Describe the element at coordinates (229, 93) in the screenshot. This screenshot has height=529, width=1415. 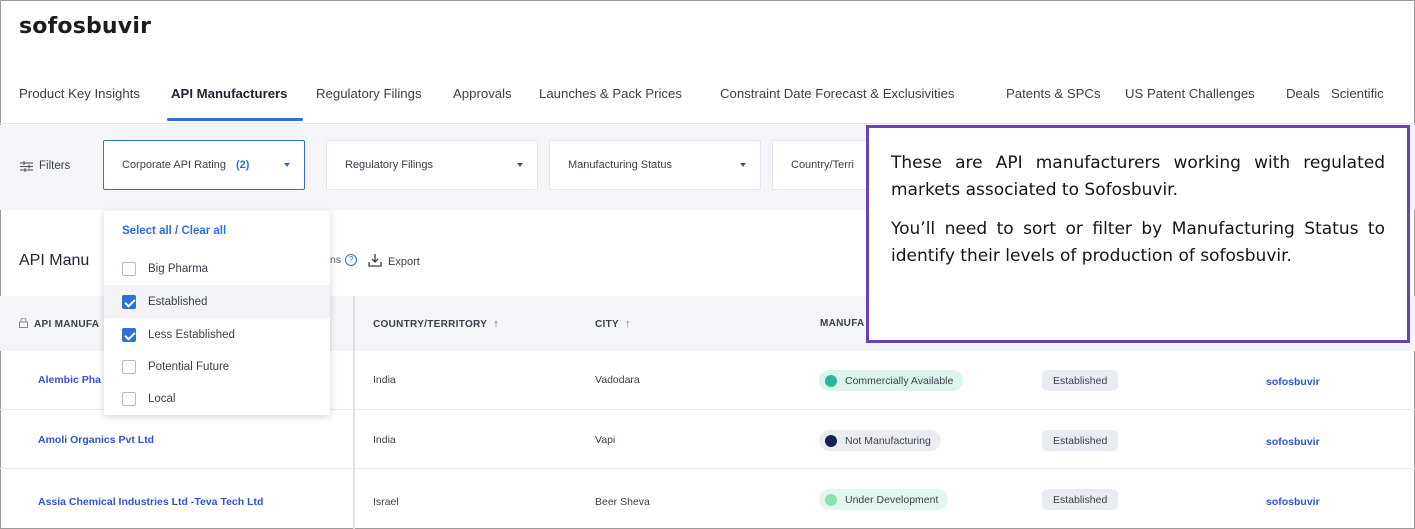
I see `tab-api-manufacturers: API Manufacturers` at that location.